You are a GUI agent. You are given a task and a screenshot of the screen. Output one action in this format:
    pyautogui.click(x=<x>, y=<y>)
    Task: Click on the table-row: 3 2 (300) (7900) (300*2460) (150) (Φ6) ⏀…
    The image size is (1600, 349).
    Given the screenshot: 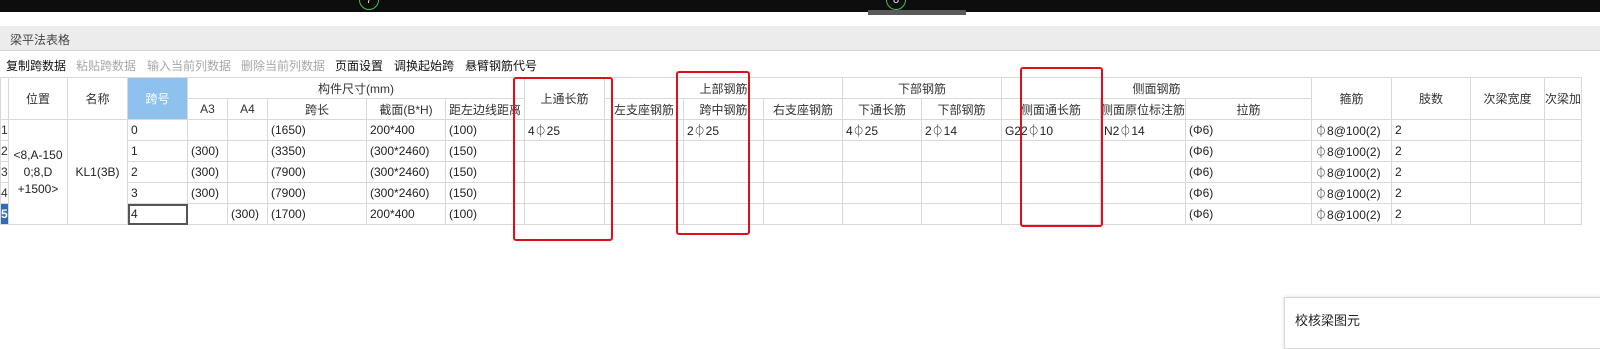 What is the action you would take?
    pyautogui.click(x=791, y=172)
    